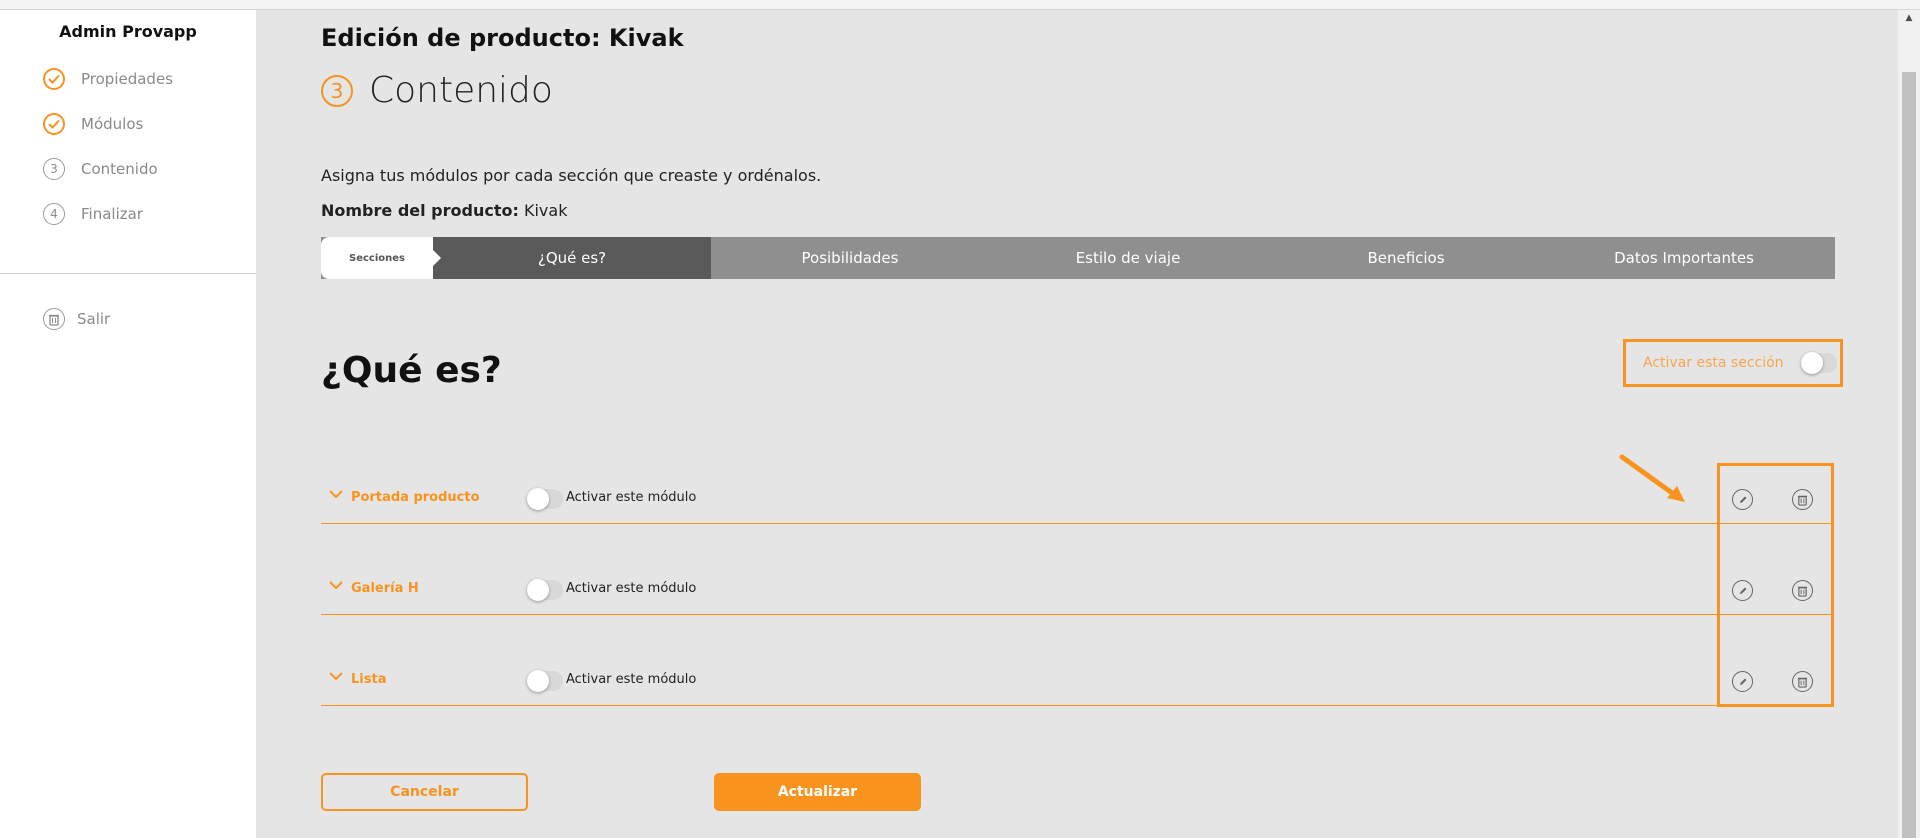 This screenshot has height=838, width=1920. What do you see at coordinates (572, 258) in the screenshot?
I see `tab-que-es: ¿Qué es?` at bounding box center [572, 258].